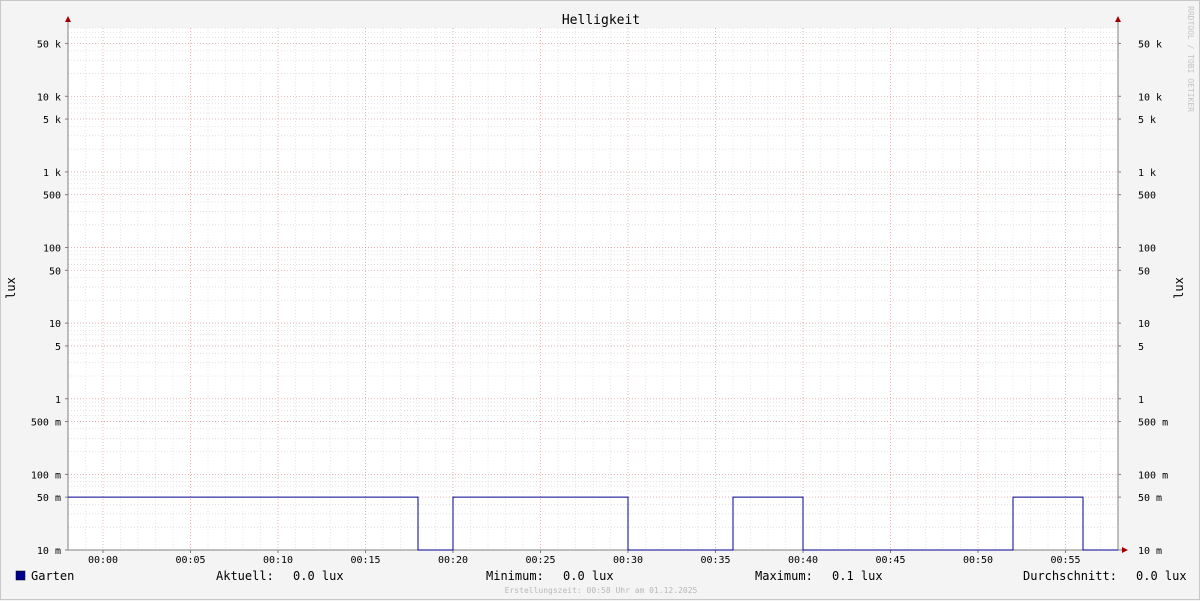 The image size is (1200, 601). Describe the element at coordinates (52, 249) in the screenshot. I see `y-tick-label-left: 100` at that location.